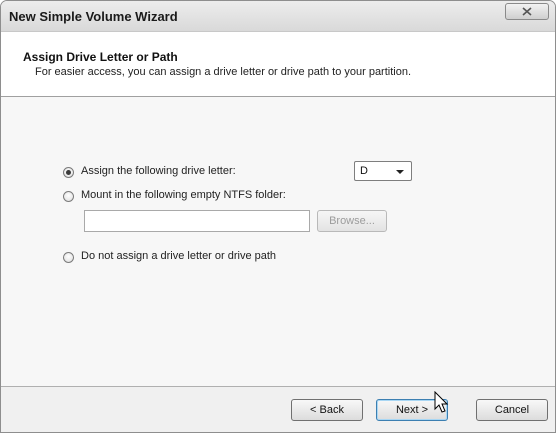 The width and height of the screenshot is (558, 434). What do you see at coordinates (68, 257) in the screenshot?
I see `no-assign-radio` at bounding box center [68, 257].